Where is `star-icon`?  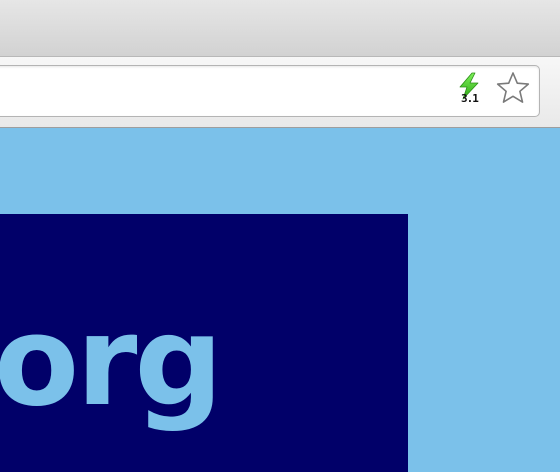
star-icon is located at coordinates (513, 87).